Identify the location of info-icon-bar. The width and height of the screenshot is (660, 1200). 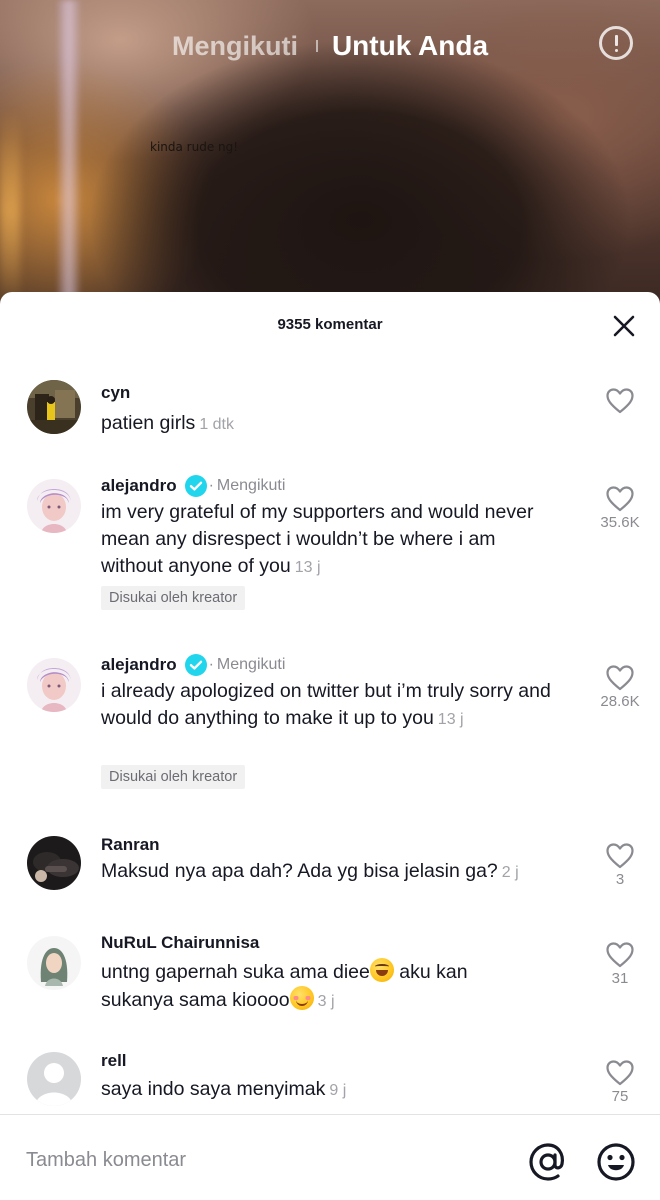
(616, 40).